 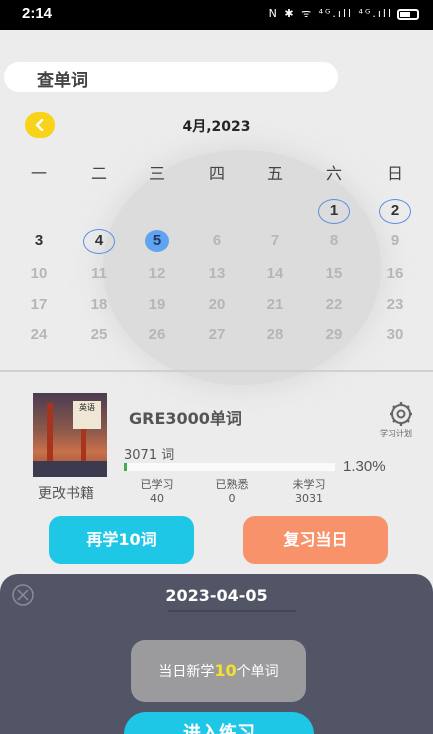 What do you see at coordinates (275, 240) in the screenshot?
I see `calendar-day: 7` at bounding box center [275, 240].